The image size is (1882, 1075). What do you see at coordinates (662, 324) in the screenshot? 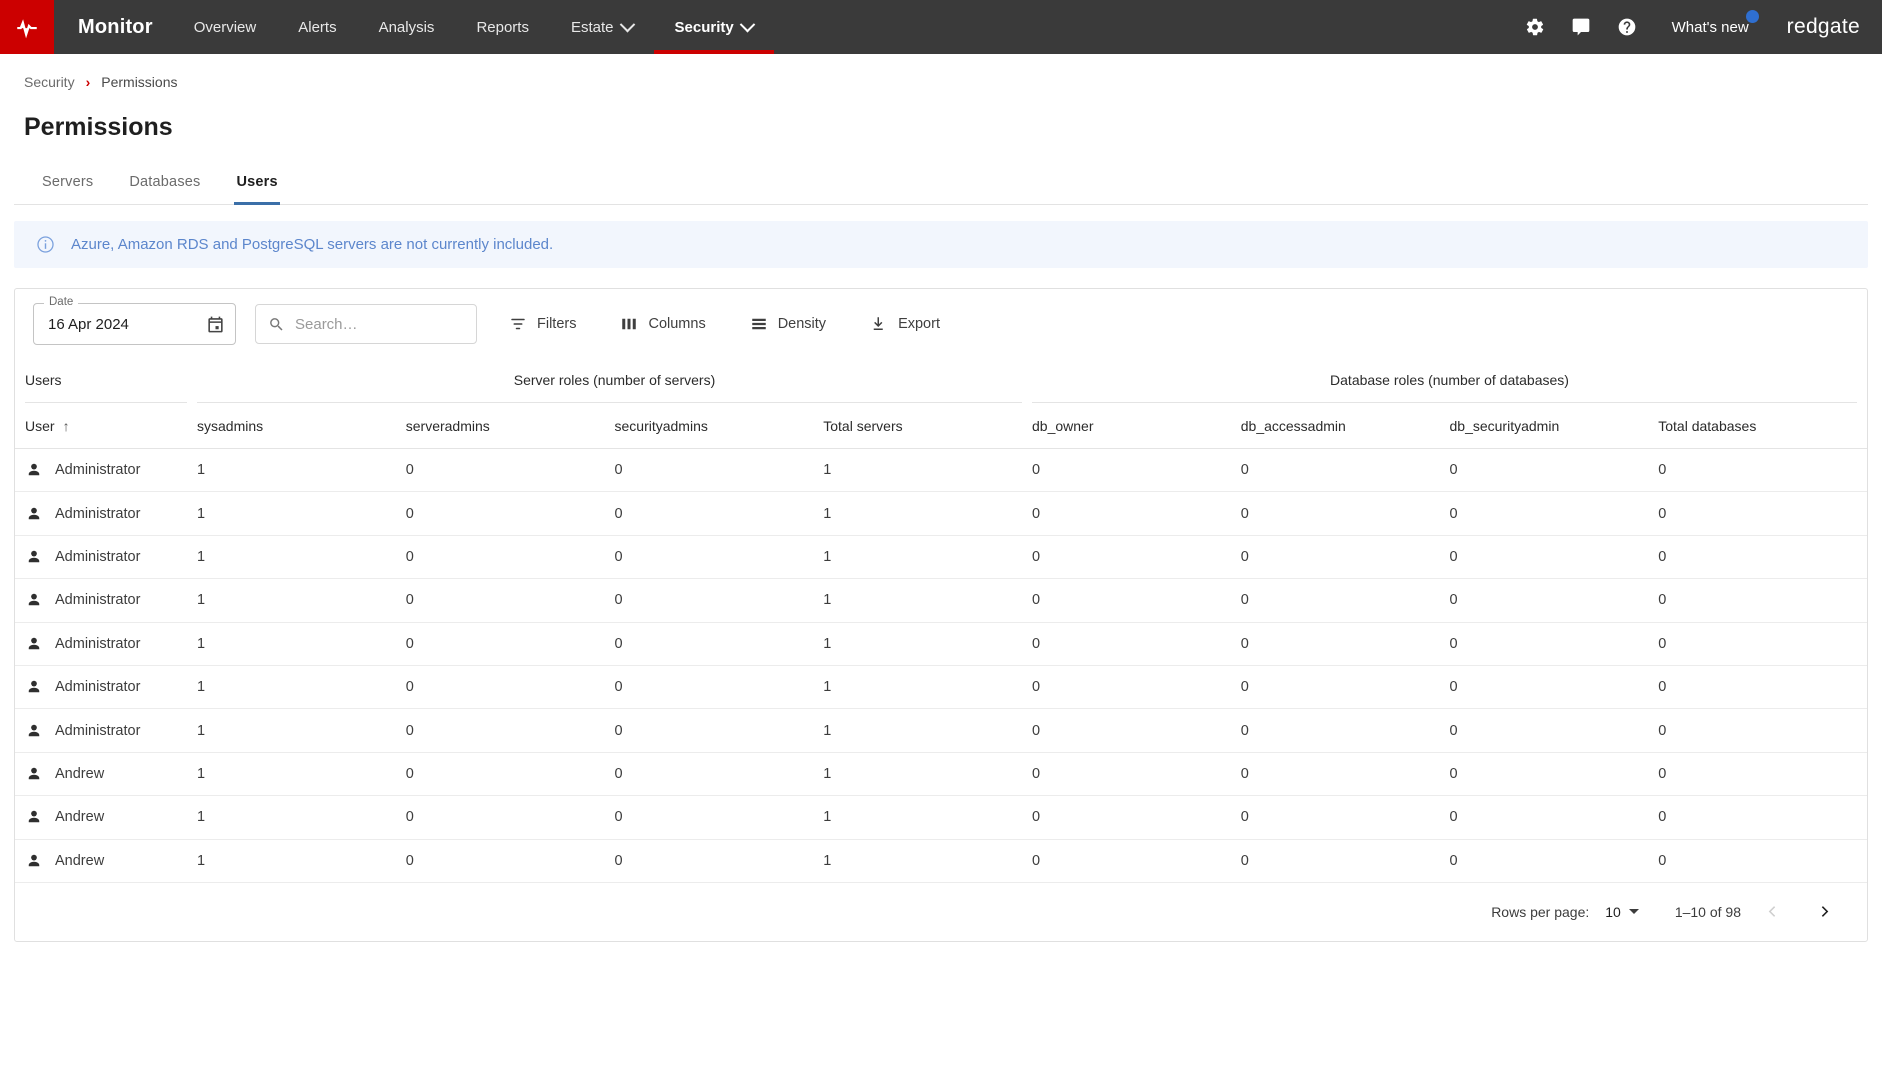
I see `columns-button: Columns` at bounding box center [662, 324].